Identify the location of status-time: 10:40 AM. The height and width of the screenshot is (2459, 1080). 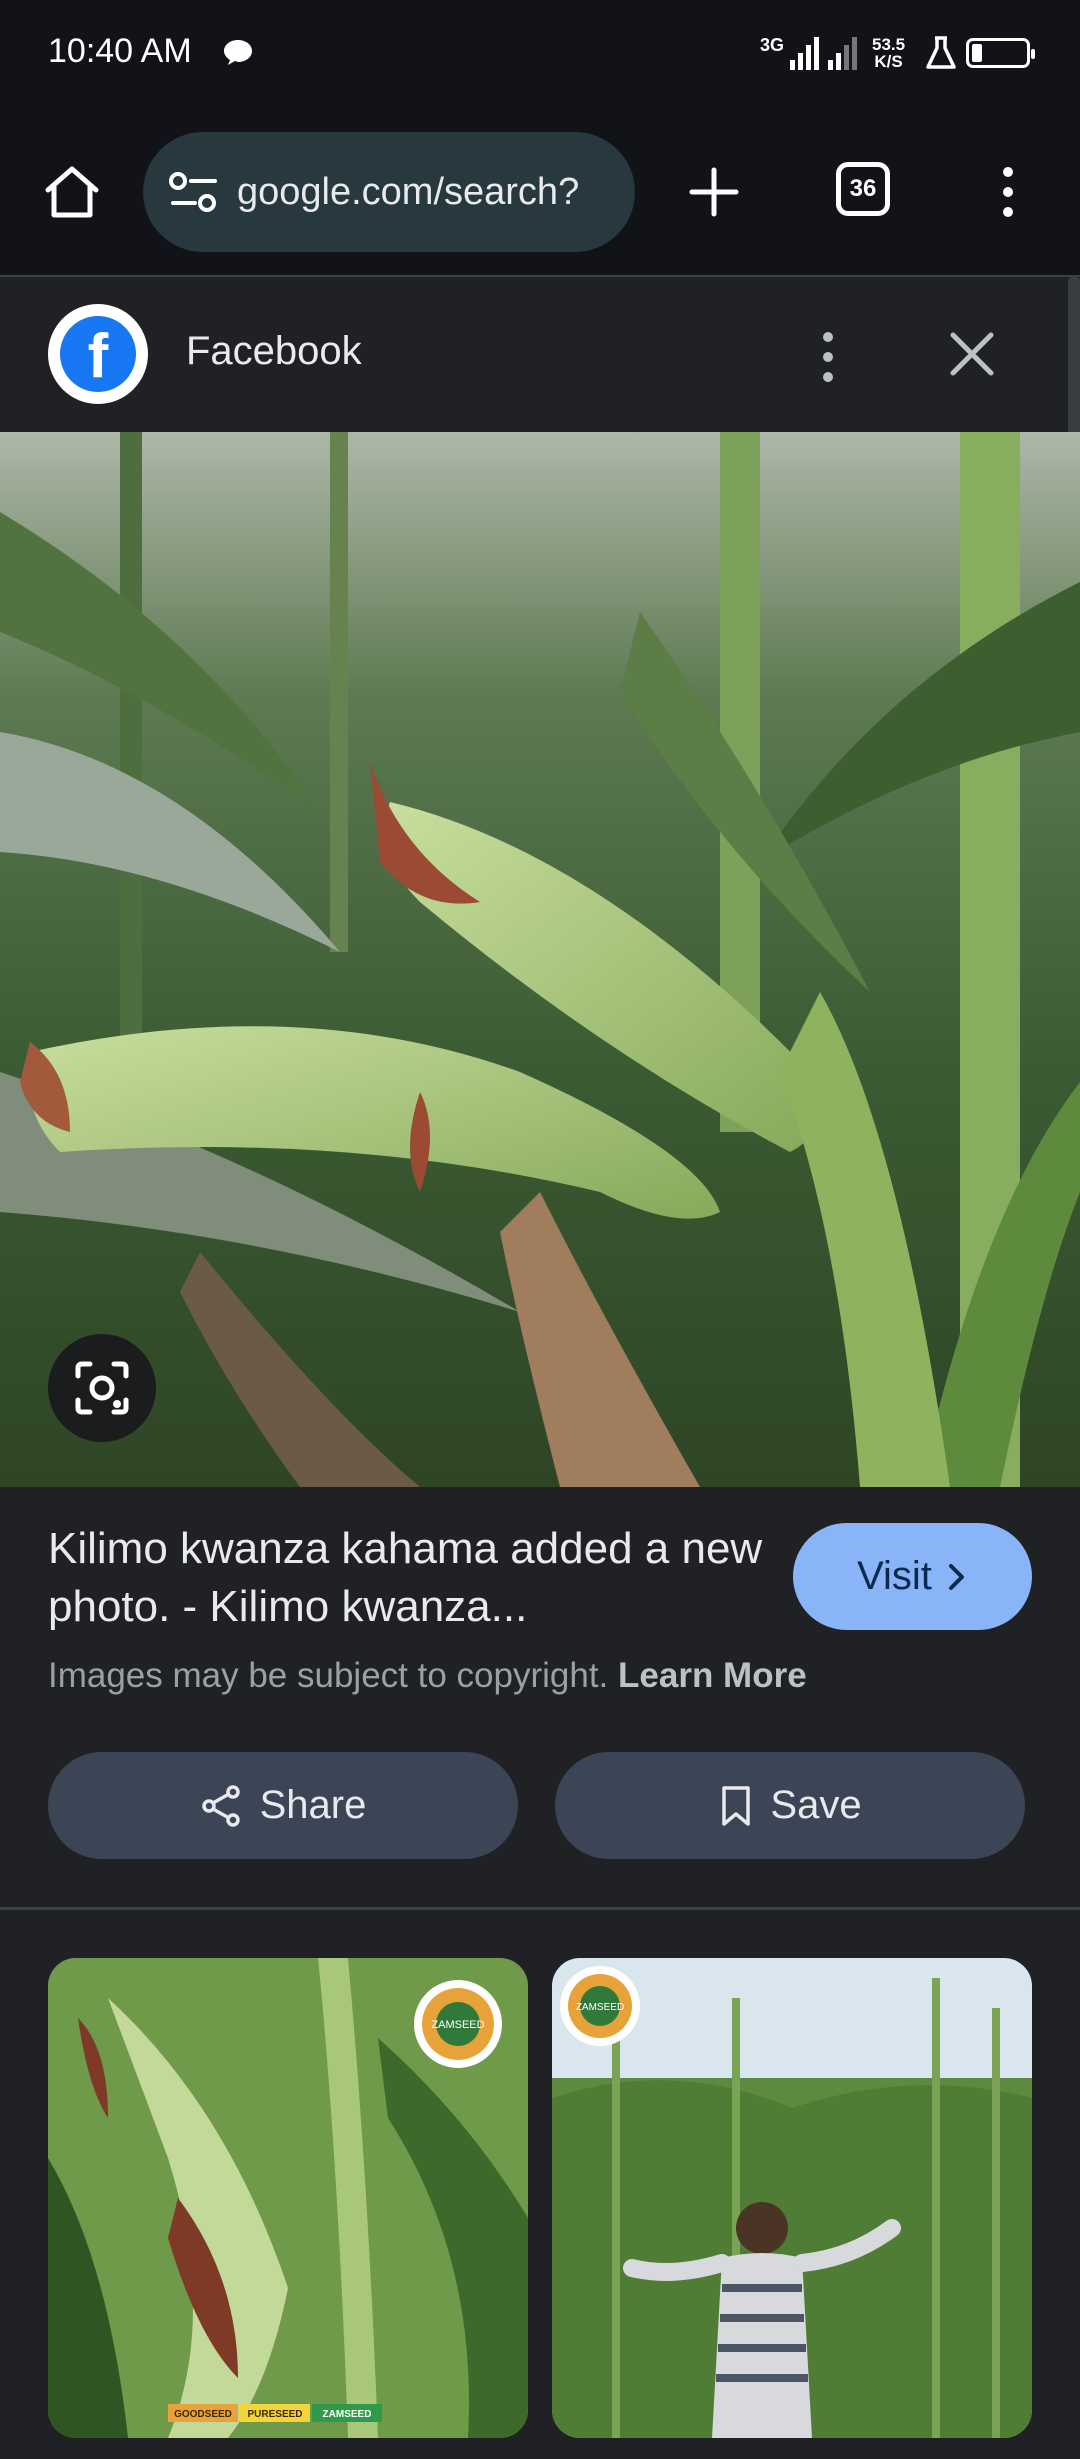
(120, 51).